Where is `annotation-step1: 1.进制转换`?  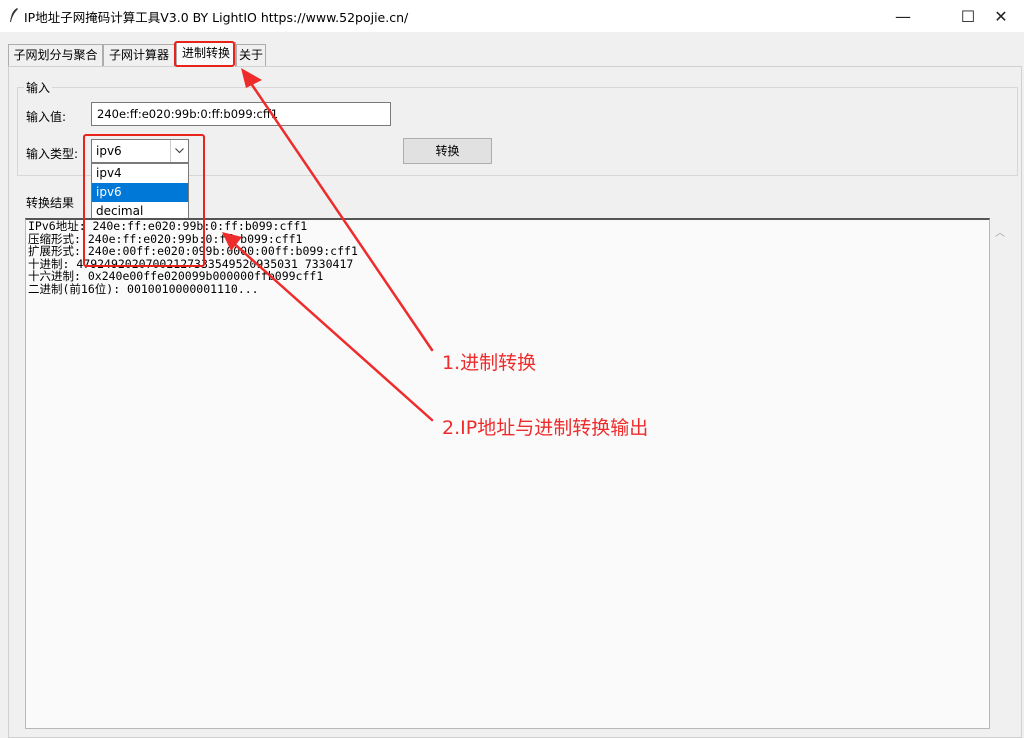 annotation-step1: 1.进制转换 is located at coordinates (489, 363).